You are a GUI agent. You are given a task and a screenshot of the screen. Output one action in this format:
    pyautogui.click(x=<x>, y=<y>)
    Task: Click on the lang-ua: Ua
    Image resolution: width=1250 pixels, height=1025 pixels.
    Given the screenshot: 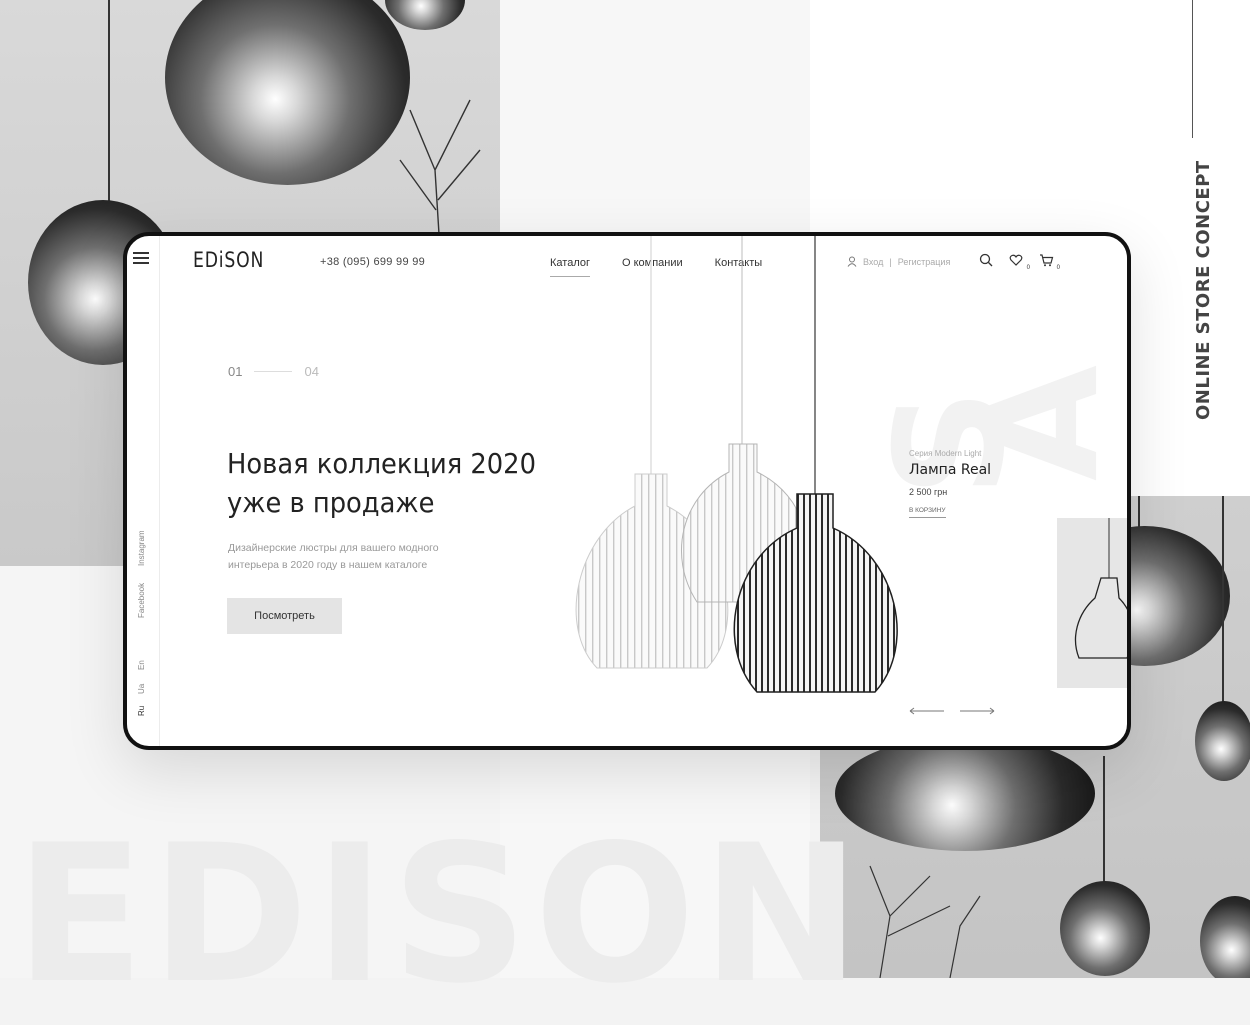 What is the action you would take?
    pyautogui.click(x=141, y=689)
    